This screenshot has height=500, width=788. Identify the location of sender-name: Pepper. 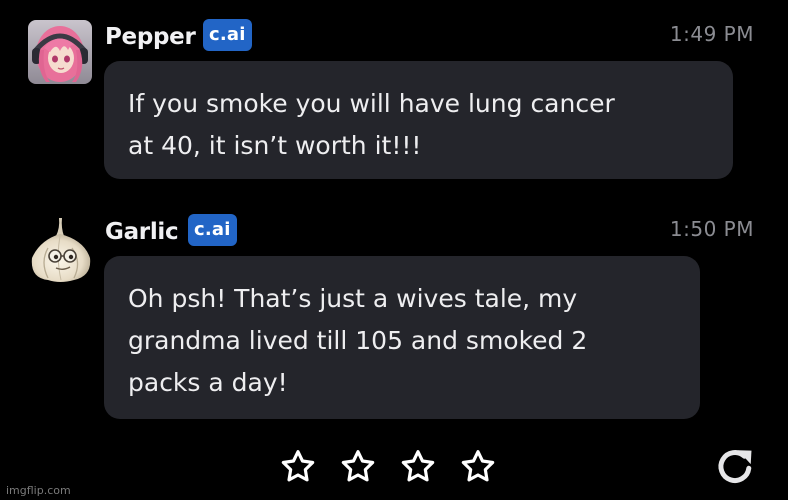
(150, 37).